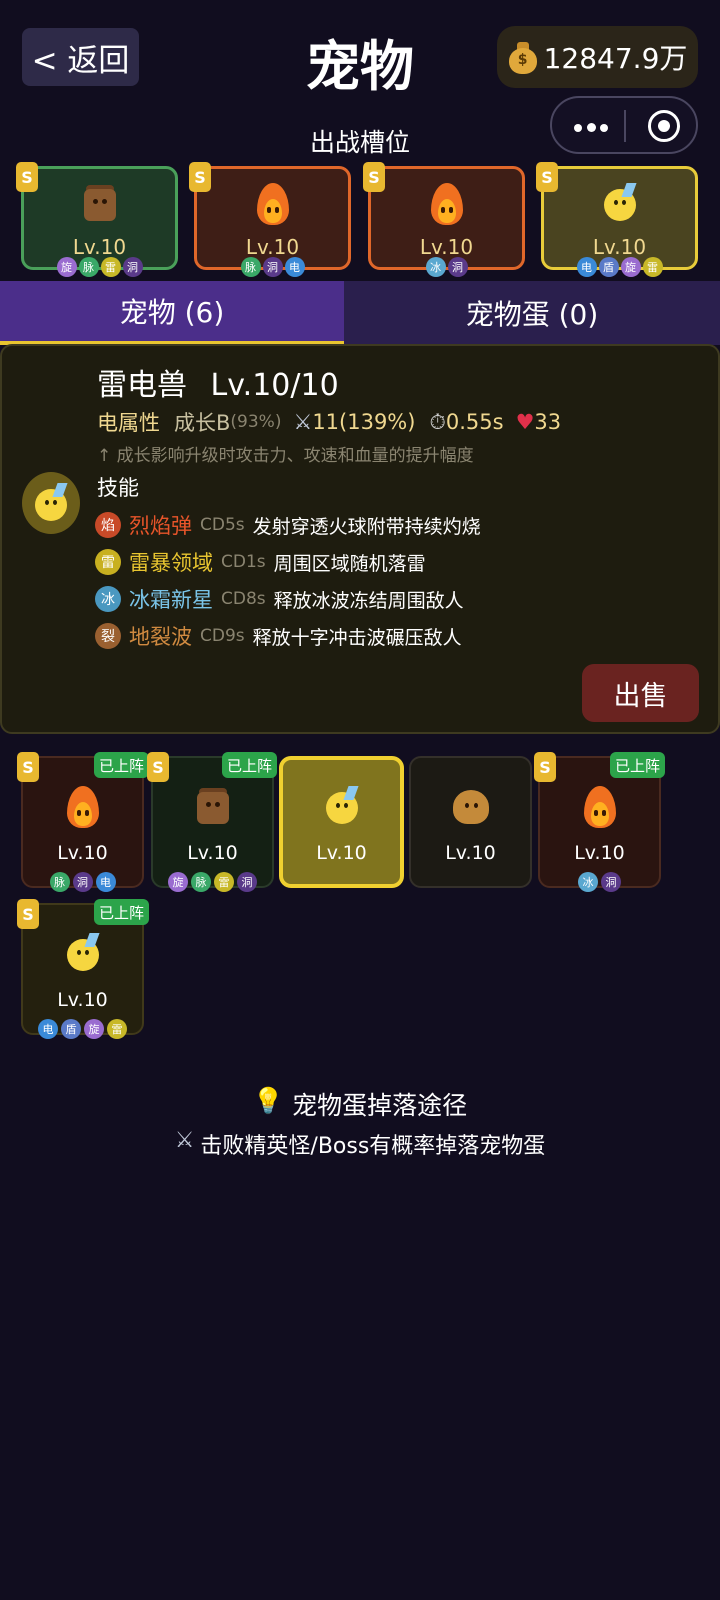 The width and height of the screenshot is (720, 1600). Describe the element at coordinates (303, 422) in the screenshot. I see `sword-icon: ⚔` at that location.